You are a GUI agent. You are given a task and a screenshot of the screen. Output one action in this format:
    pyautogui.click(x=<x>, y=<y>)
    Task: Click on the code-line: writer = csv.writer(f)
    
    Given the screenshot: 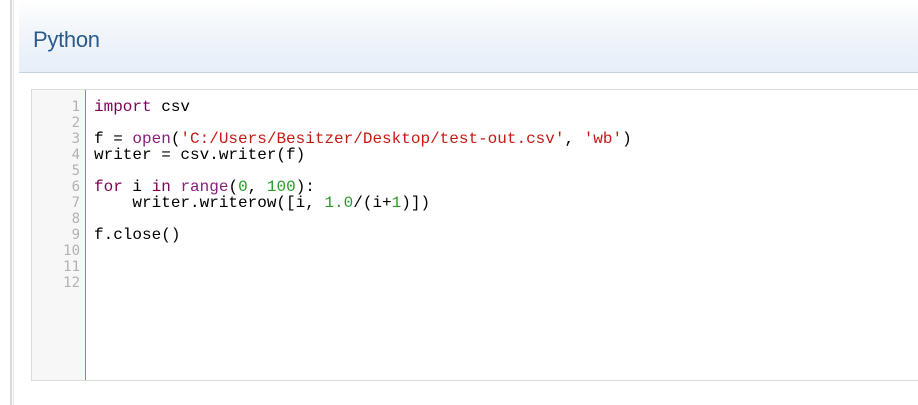 What is the action you would take?
    pyautogui.click(x=363, y=155)
    